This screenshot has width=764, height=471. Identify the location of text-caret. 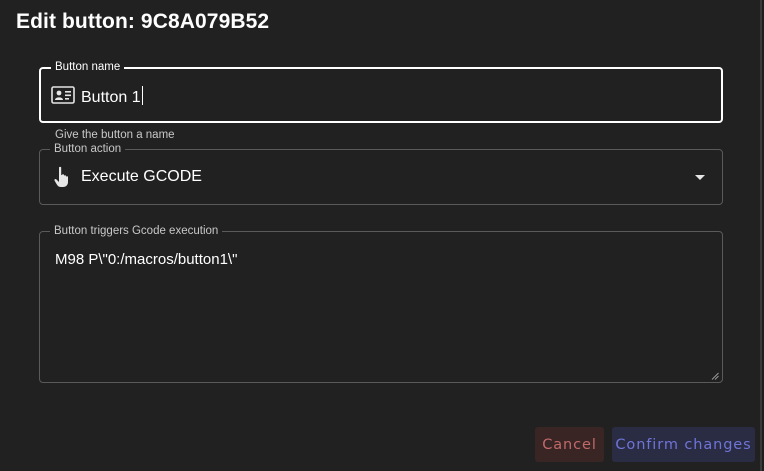
(142, 95).